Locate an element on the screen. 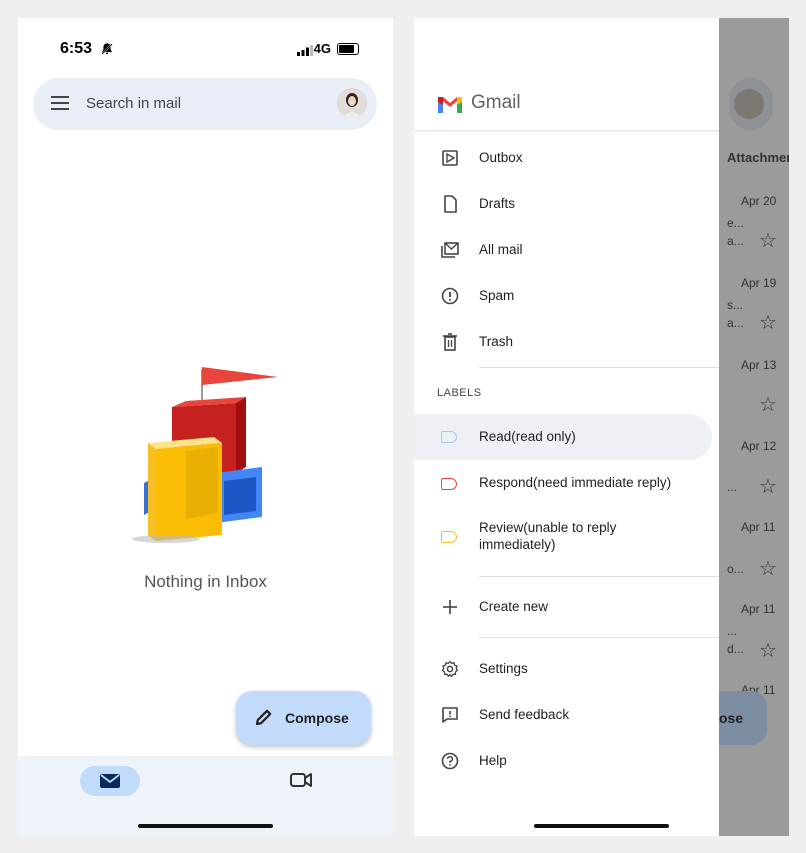 The width and height of the screenshot is (806, 853). video-icon is located at coordinates (301, 782).